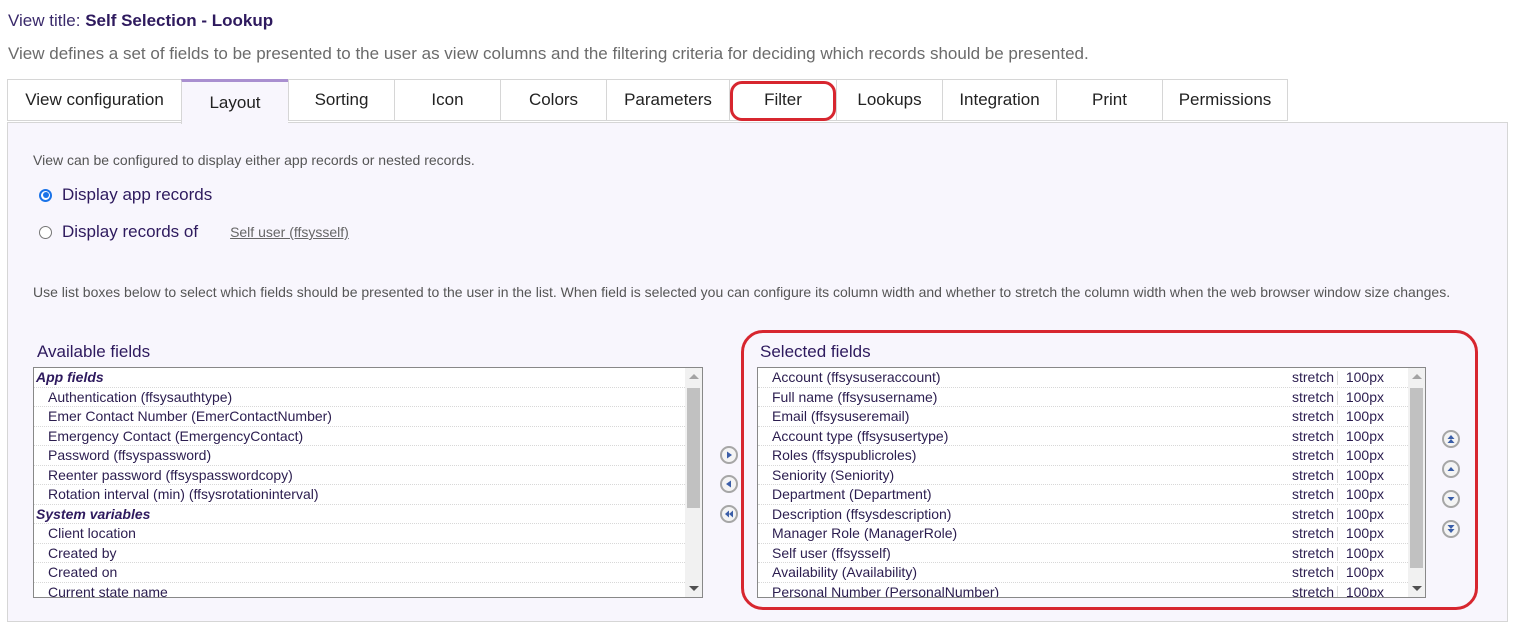  I want to click on selected-field-item: Self user (ffsysself) stretch 100px, so click(1083, 553).